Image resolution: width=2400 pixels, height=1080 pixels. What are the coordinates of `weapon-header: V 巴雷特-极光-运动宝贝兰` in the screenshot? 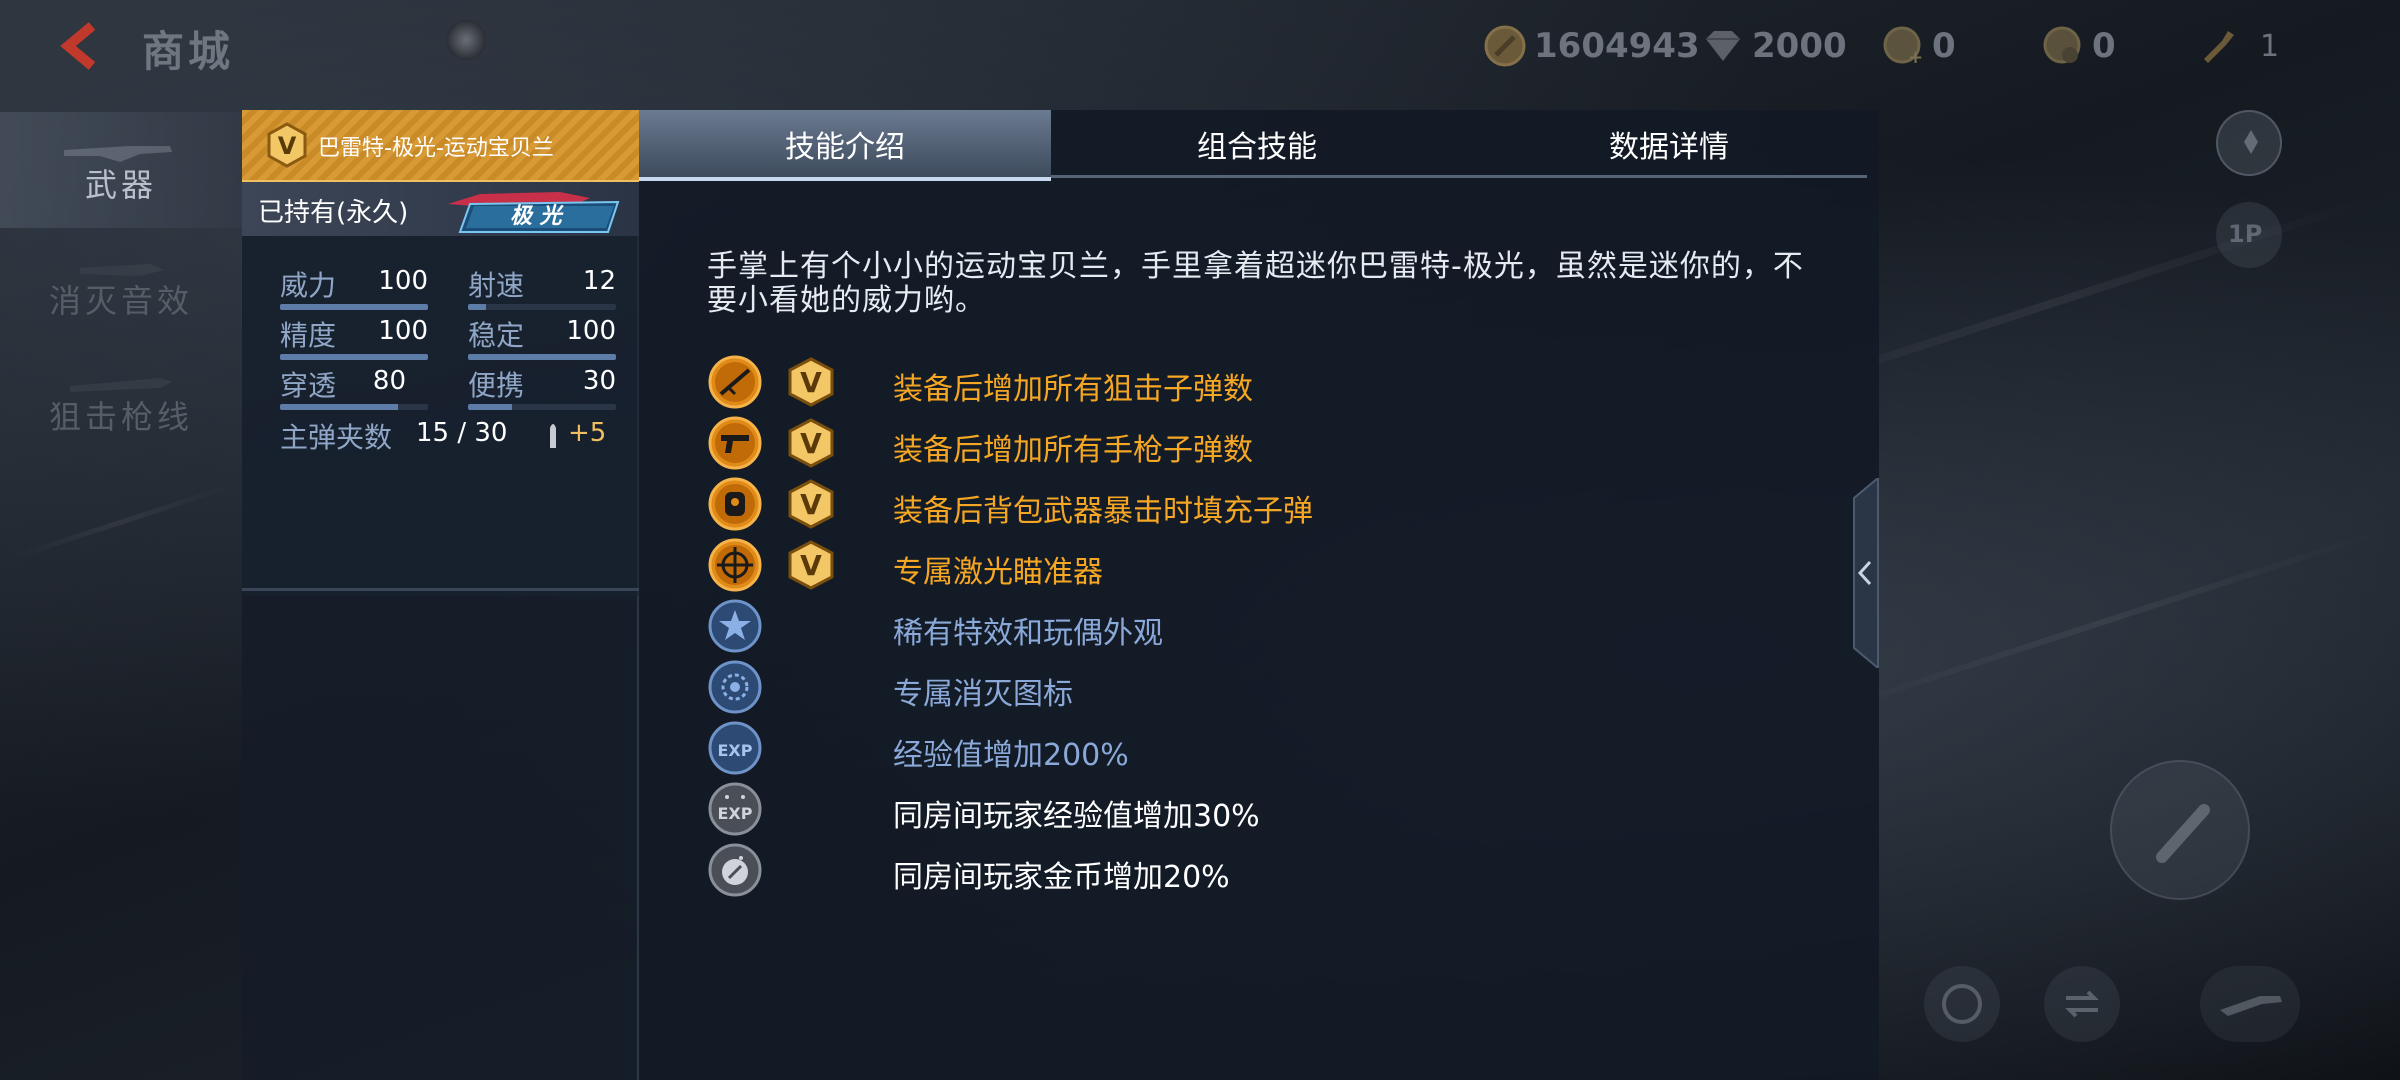 It's located at (440, 146).